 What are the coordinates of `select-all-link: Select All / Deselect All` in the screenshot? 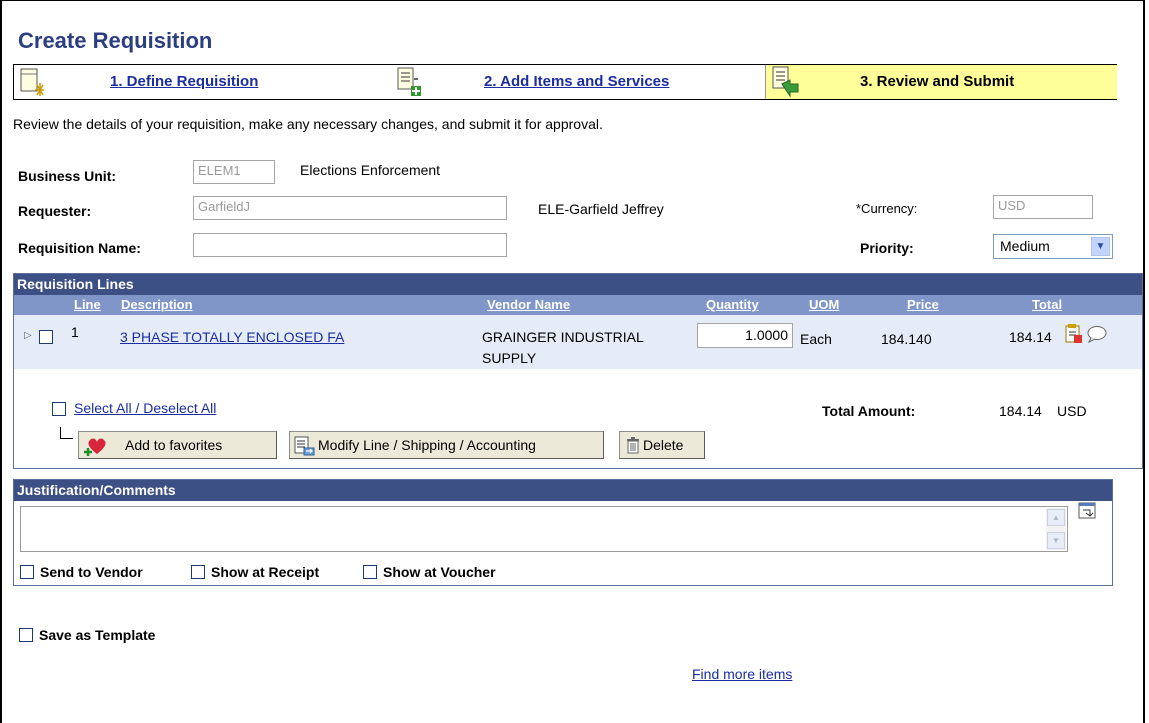 It's located at (145, 408).